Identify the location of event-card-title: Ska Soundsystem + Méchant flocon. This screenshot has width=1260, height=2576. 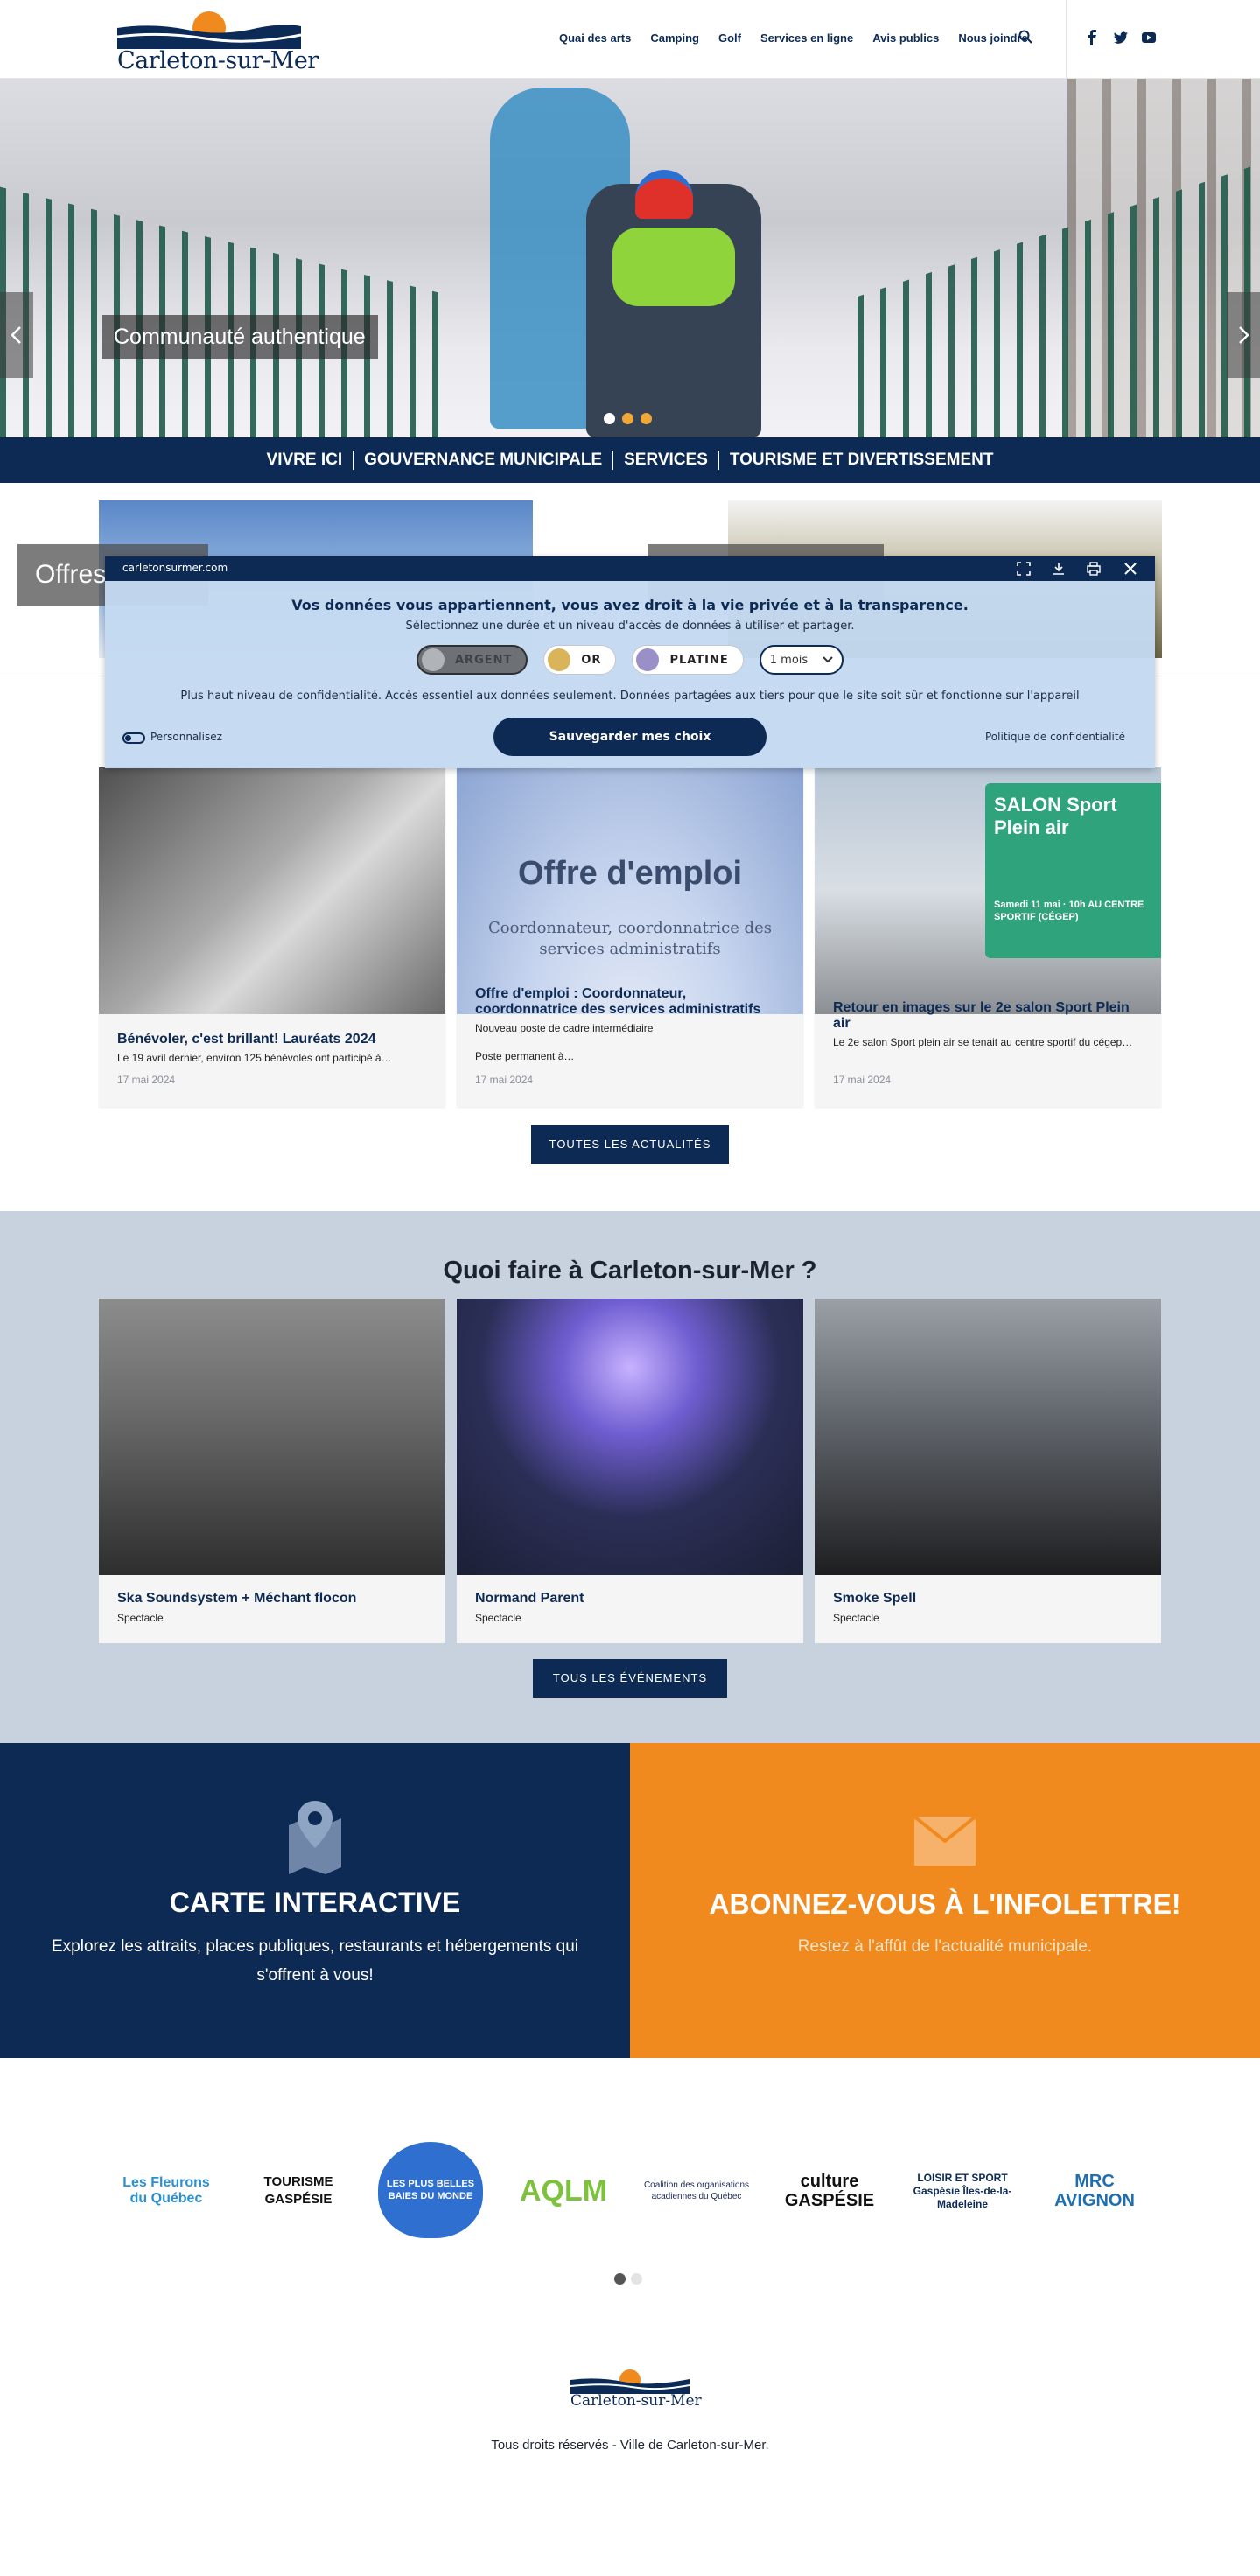
(236, 1598).